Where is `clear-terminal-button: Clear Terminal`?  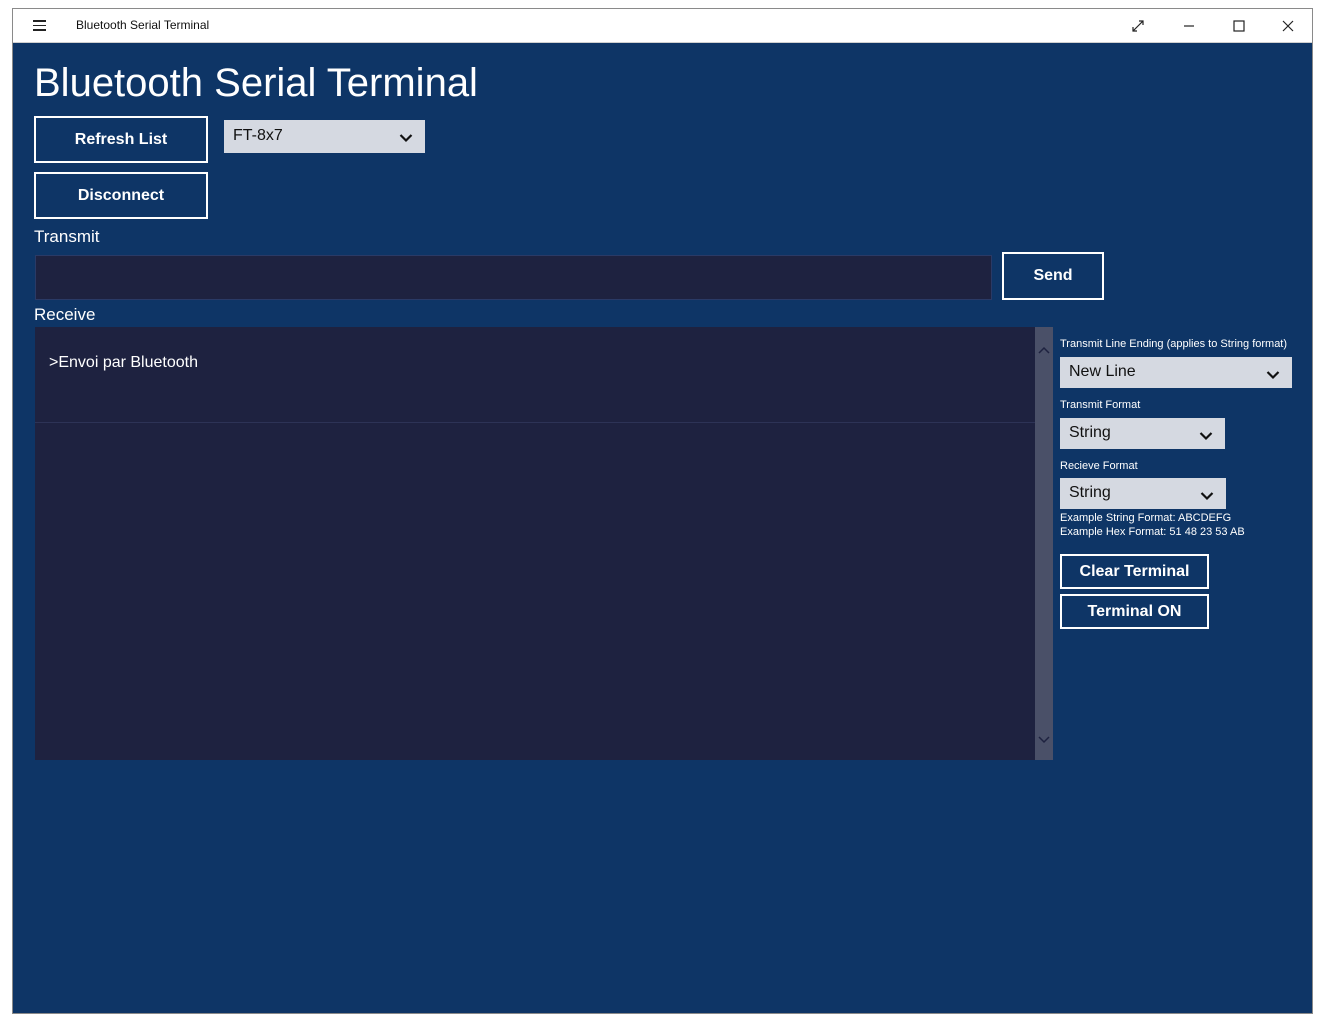
clear-terminal-button: Clear Terminal is located at coordinates (1134, 571).